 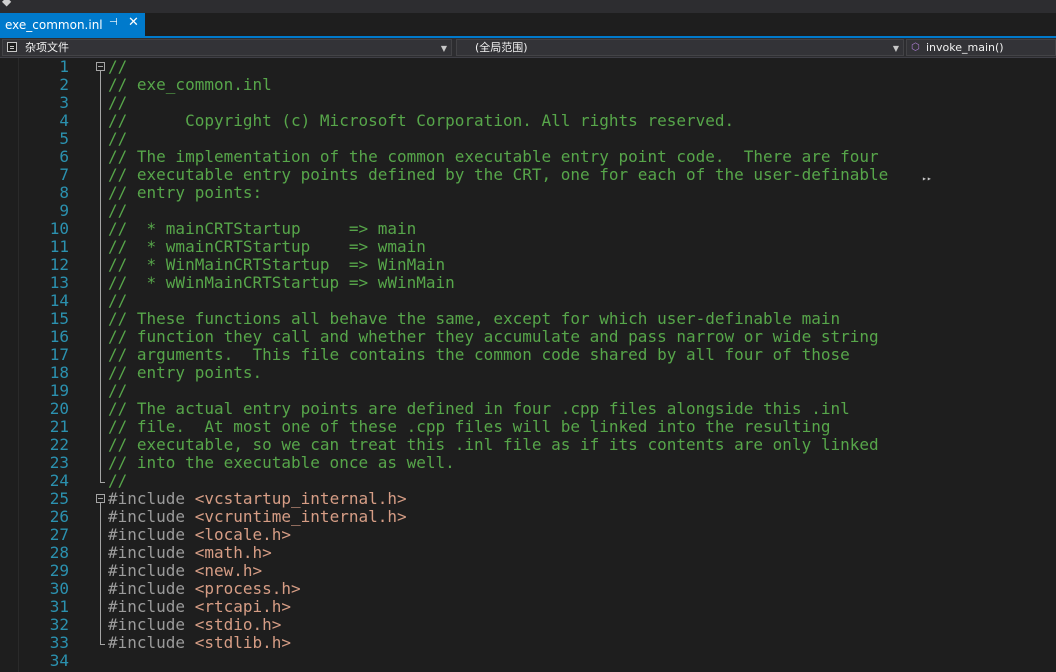 What do you see at coordinates (59, 426) in the screenshot?
I see `line-number: 21` at bounding box center [59, 426].